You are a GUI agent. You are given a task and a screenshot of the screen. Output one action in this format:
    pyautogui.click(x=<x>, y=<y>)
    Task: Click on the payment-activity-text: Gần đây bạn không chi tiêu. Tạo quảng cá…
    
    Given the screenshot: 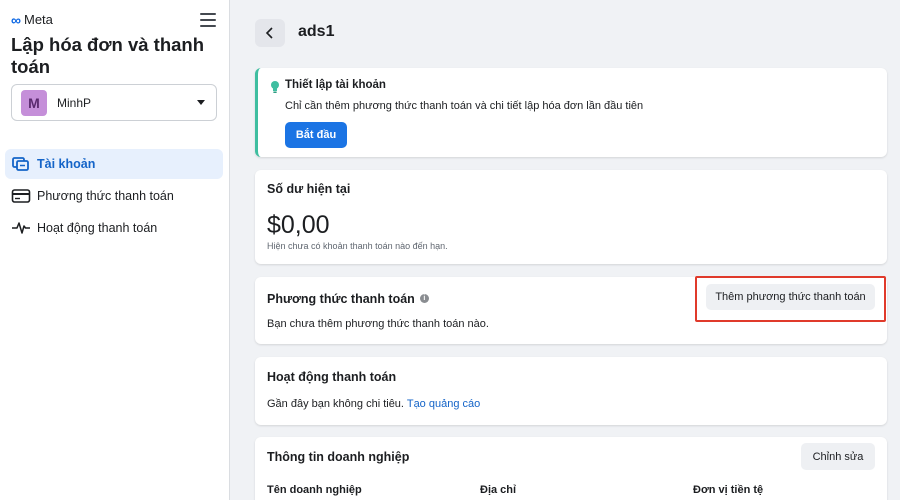 What is the action you would take?
    pyautogui.click(x=373, y=404)
    